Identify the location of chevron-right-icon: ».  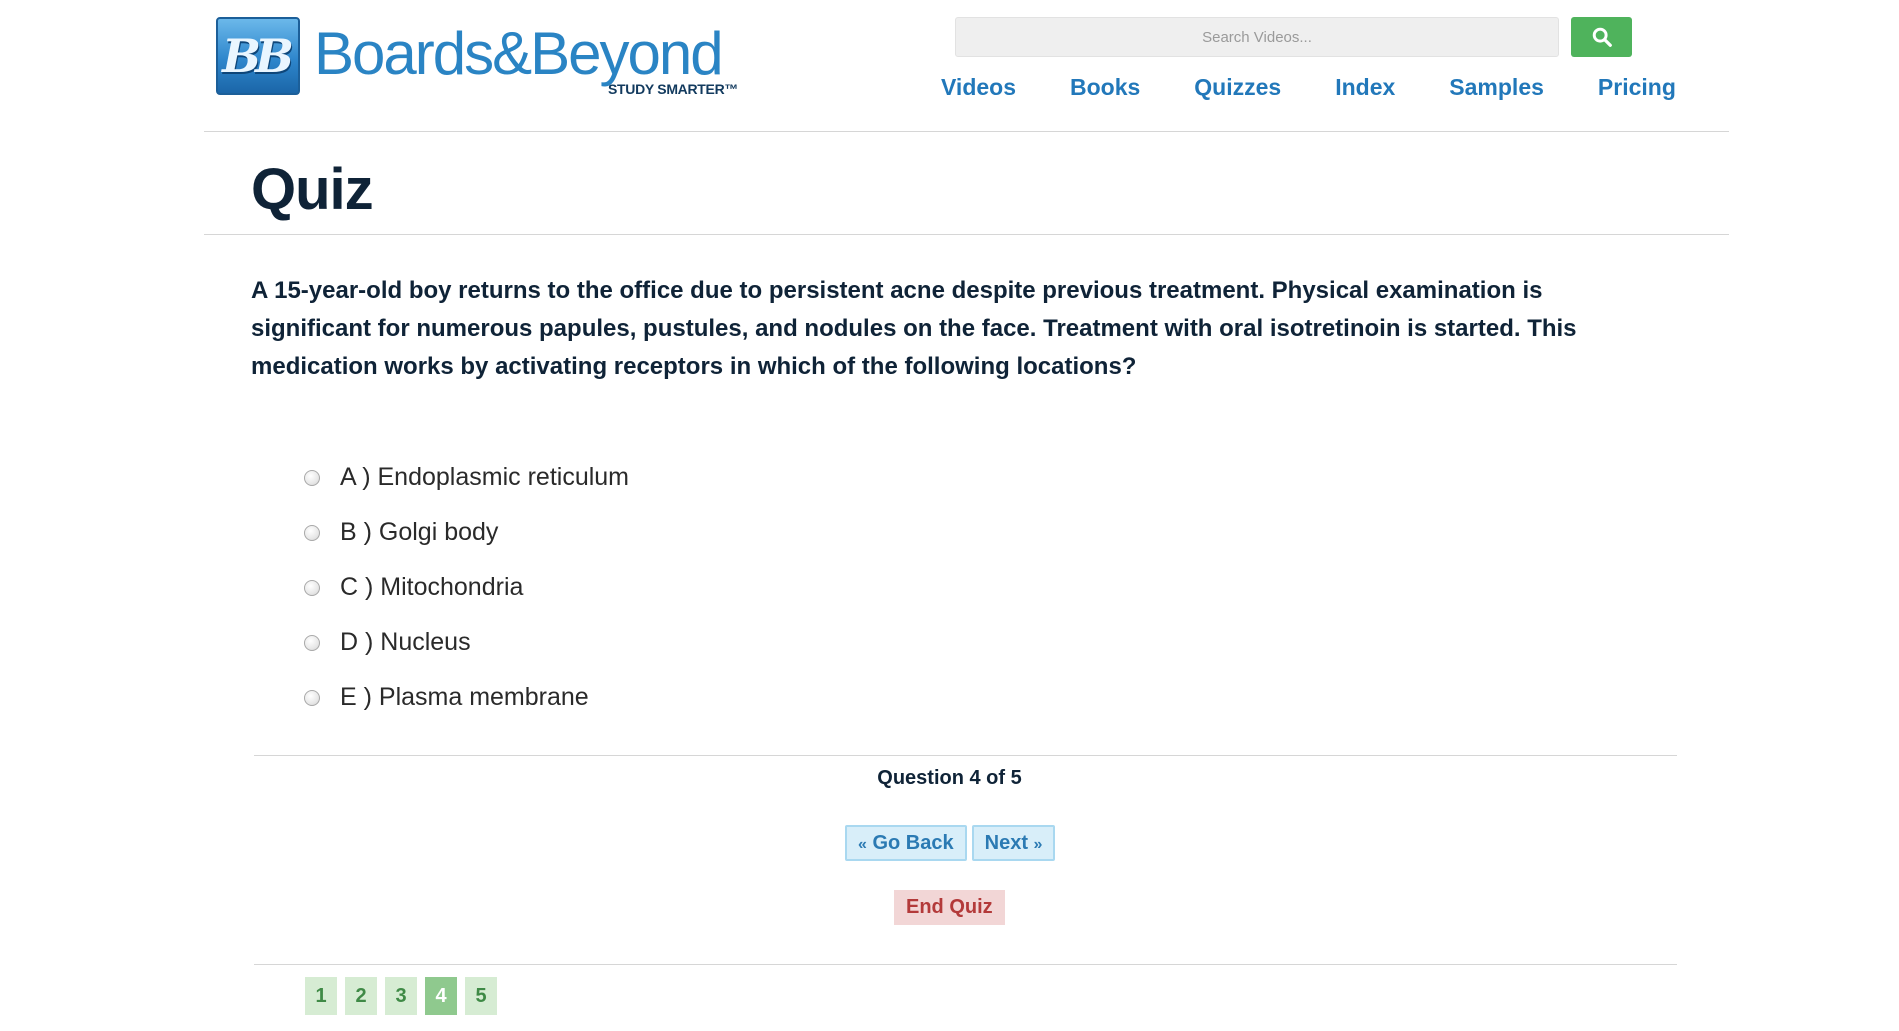
(1038, 844).